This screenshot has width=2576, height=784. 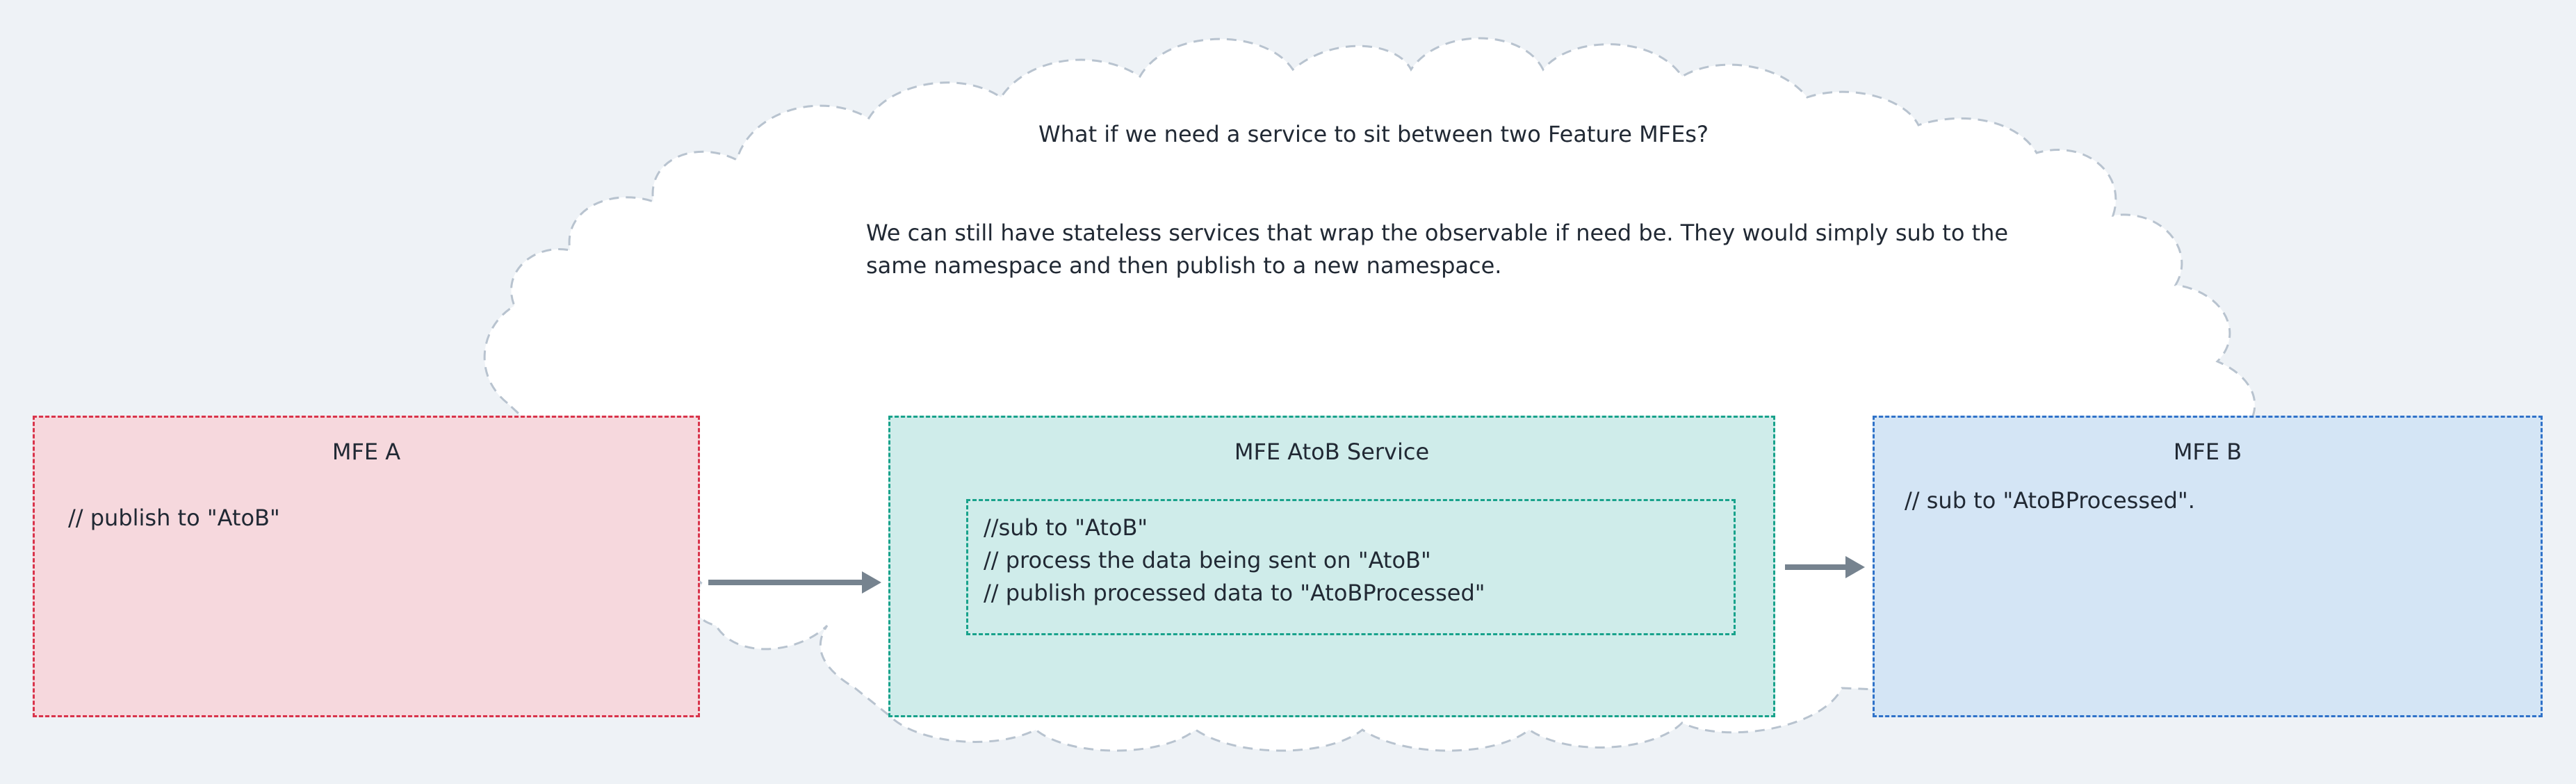 What do you see at coordinates (2050, 500) in the screenshot?
I see `mfe-b-note: // sub to "AtoBProcessed".` at bounding box center [2050, 500].